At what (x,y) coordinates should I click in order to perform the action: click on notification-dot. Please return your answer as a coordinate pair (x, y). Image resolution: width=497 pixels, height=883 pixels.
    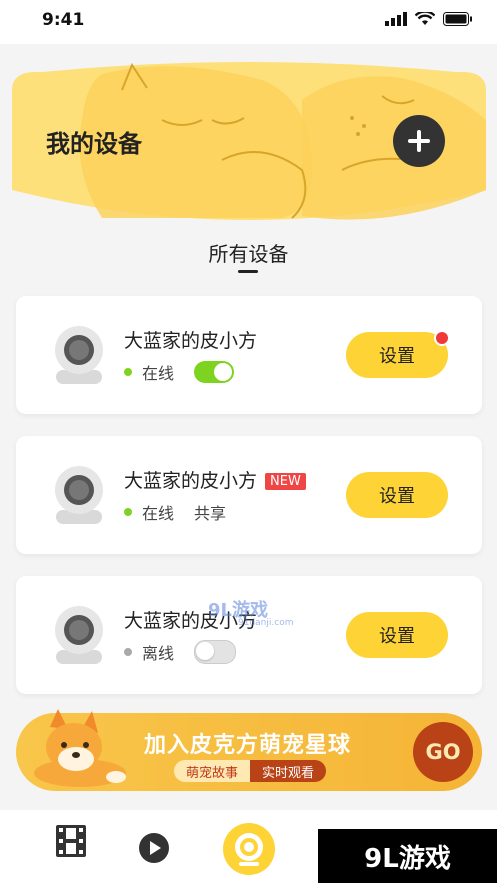
    Looking at the image, I should click on (442, 338).